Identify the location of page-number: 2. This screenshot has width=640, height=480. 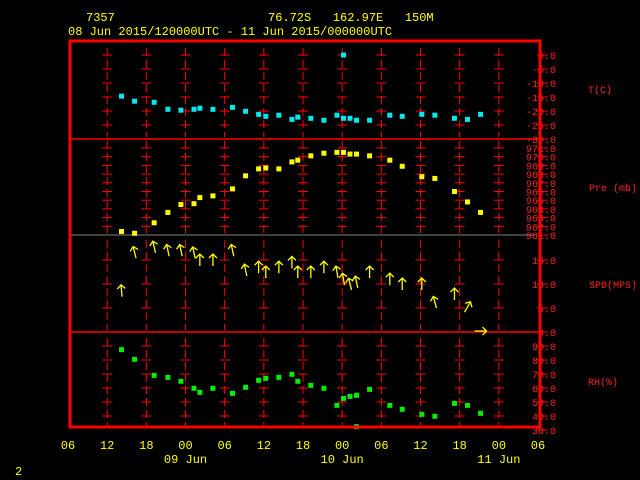
(18, 472).